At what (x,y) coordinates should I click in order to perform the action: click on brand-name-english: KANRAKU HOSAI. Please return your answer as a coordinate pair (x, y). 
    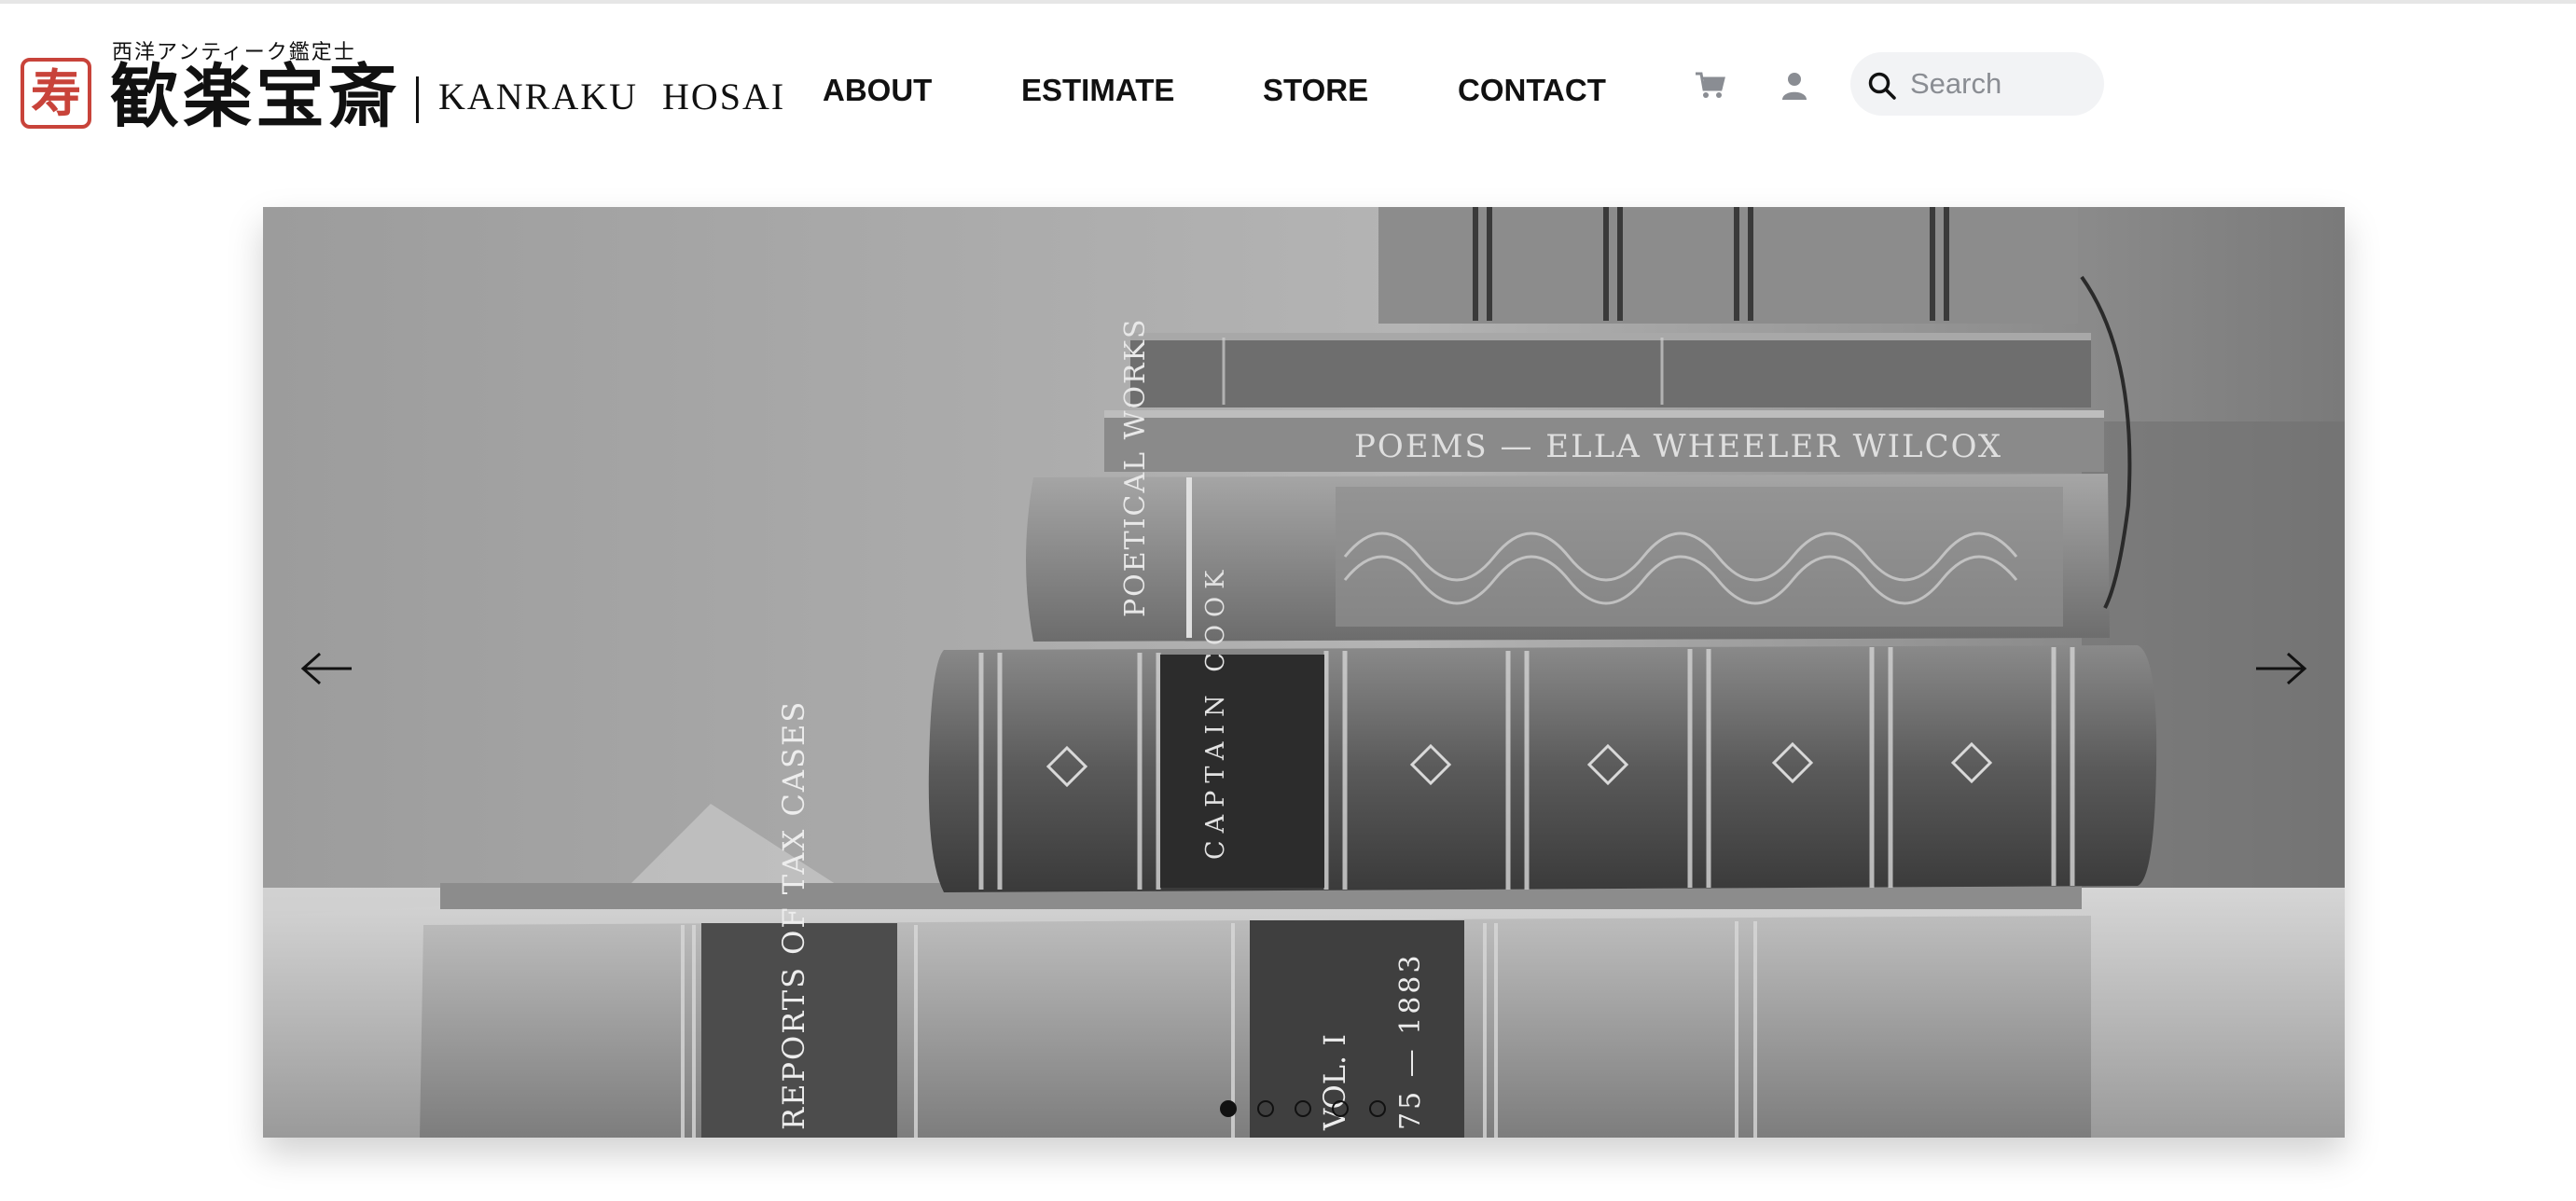
    Looking at the image, I should click on (612, 96).